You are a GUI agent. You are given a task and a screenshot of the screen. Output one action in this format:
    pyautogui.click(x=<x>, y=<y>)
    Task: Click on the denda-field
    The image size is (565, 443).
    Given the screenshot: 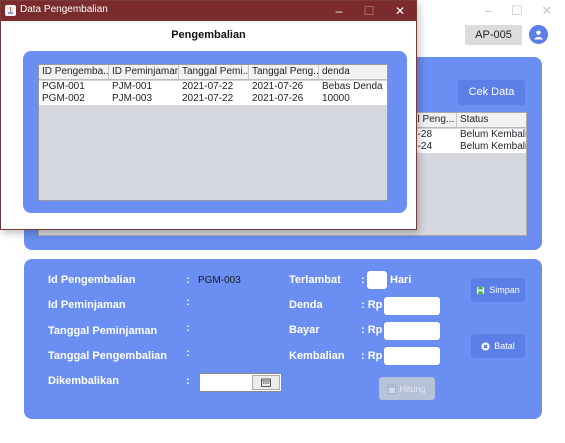 What is the action you would take?
    pyautogui.click(x=412, y=306)
    